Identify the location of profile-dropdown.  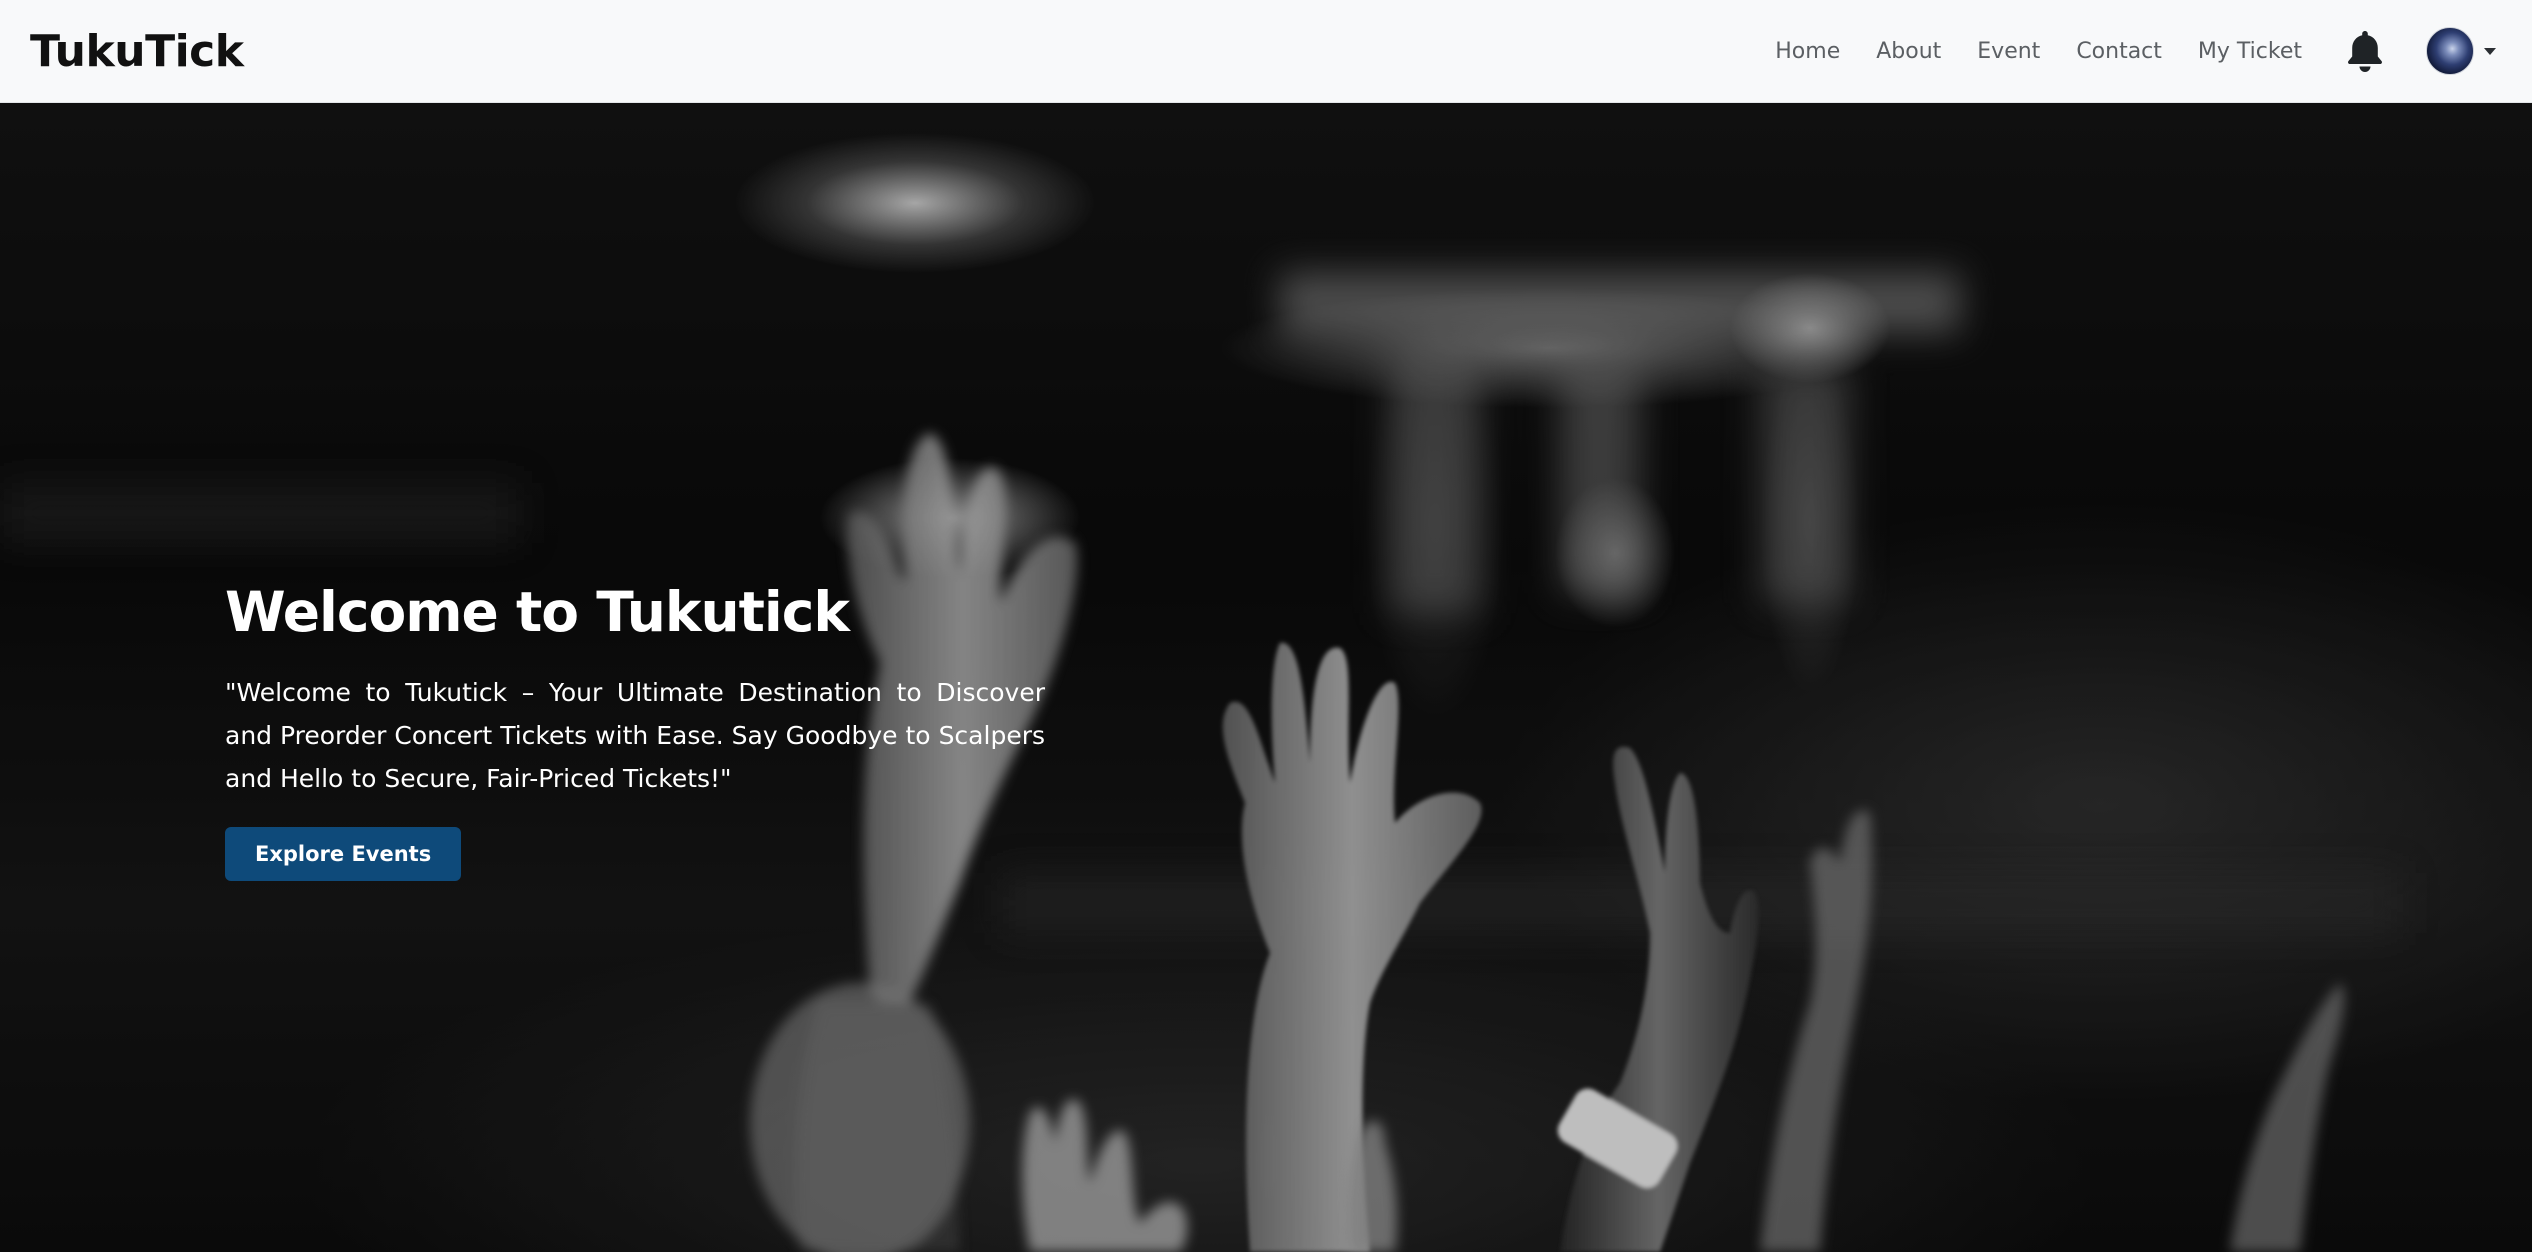
(2461, 51).